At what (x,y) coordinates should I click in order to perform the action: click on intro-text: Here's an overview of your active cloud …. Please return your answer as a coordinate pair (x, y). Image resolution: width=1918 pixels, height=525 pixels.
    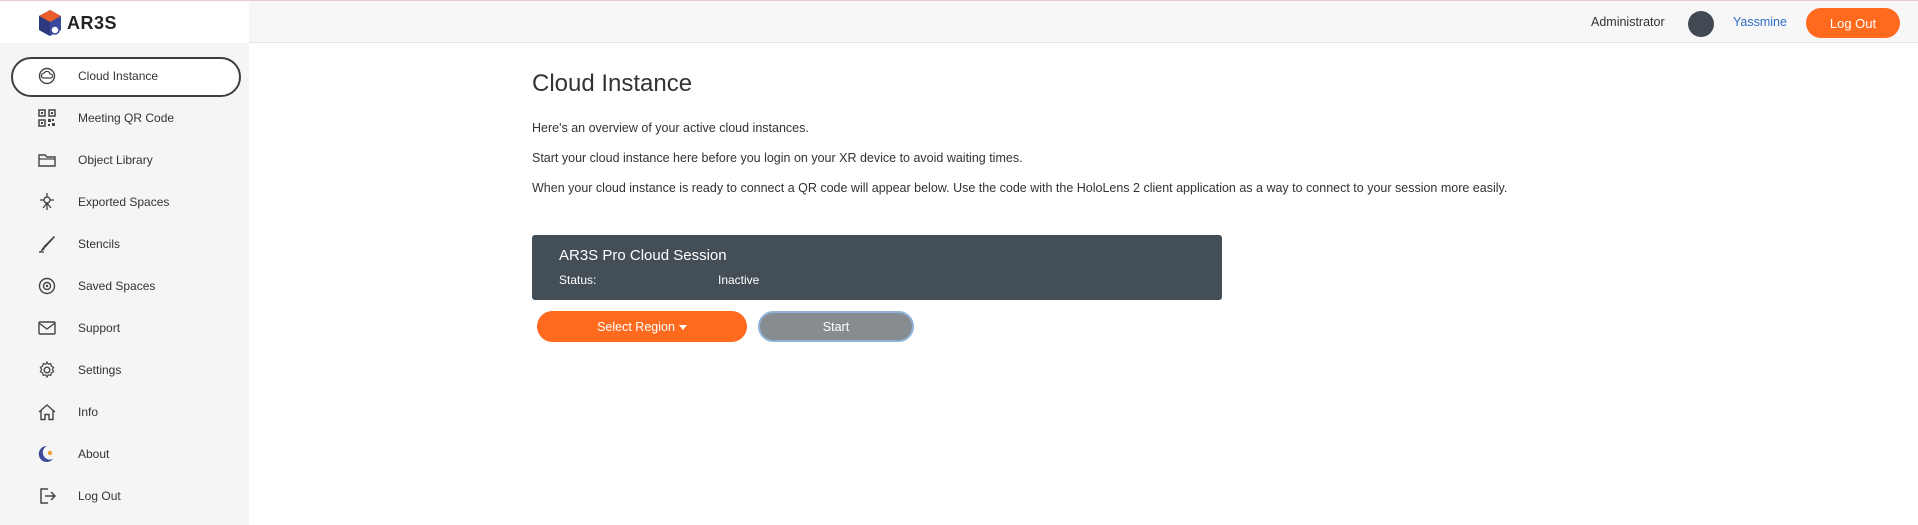
    Looking at the image, I should click on (1132, 158).